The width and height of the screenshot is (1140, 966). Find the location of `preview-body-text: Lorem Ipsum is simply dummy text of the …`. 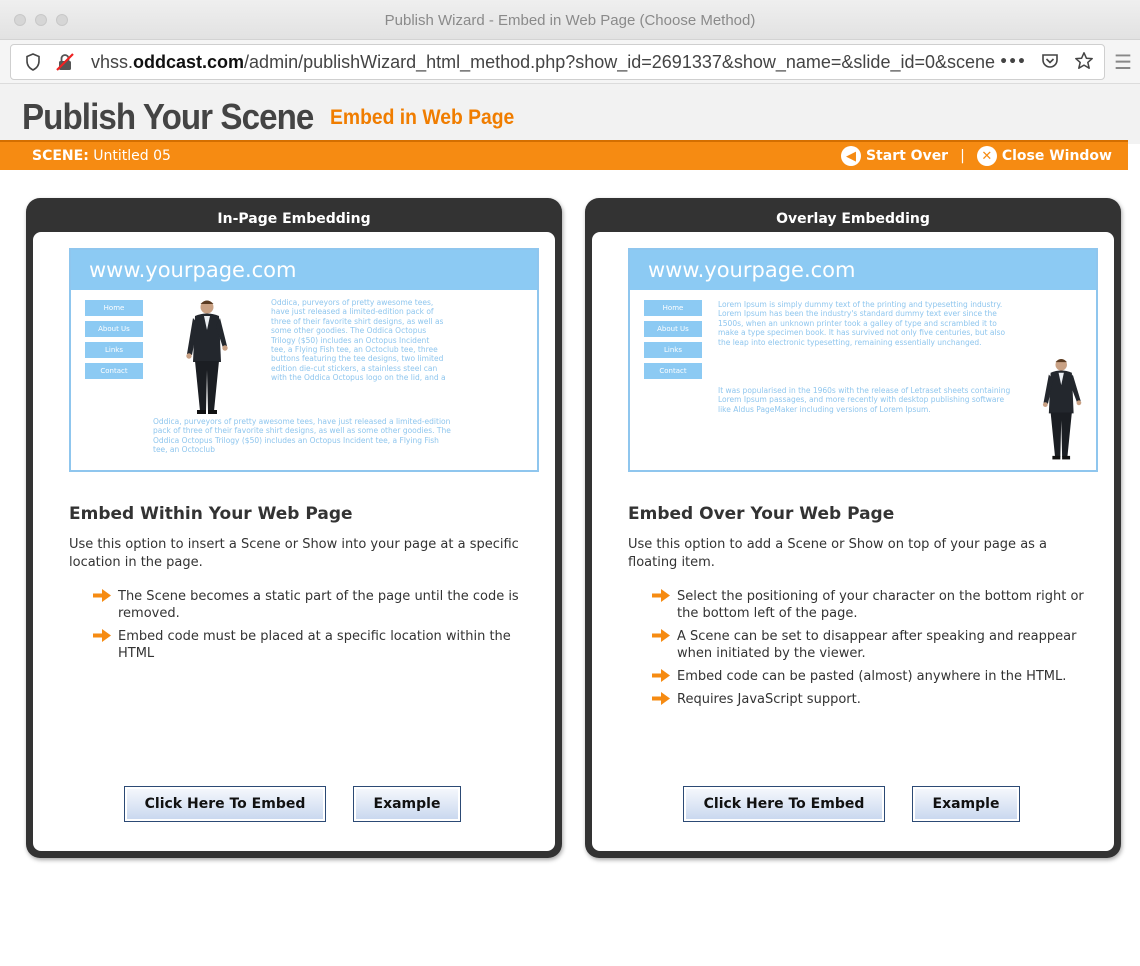

preview-body-text: Lorem Ipsum is simply dummy text of the … is located at coordinates (862, 323).